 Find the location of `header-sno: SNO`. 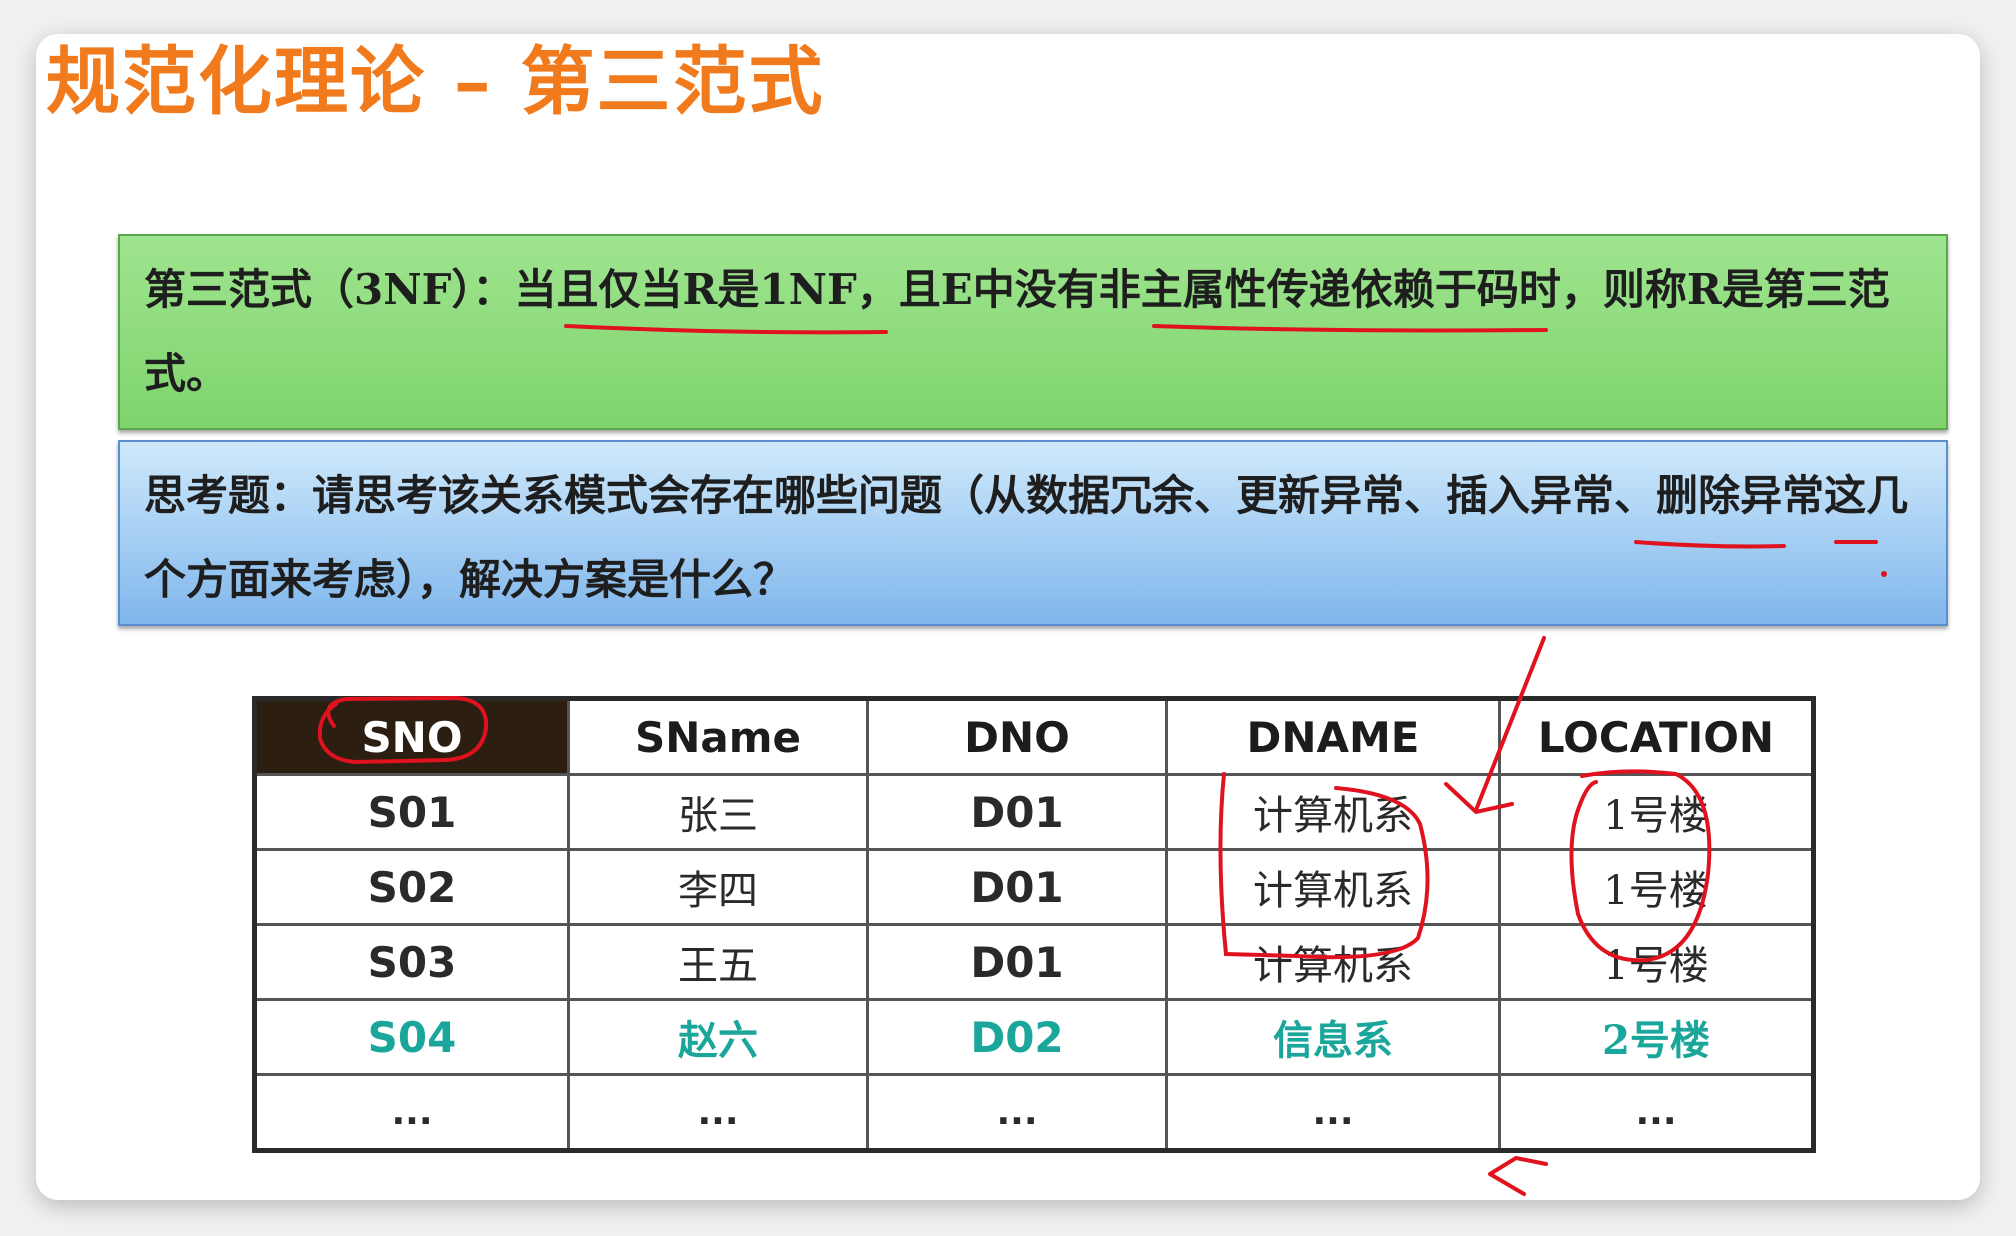

header-sno: SNO is located at coordinates (411, 736).